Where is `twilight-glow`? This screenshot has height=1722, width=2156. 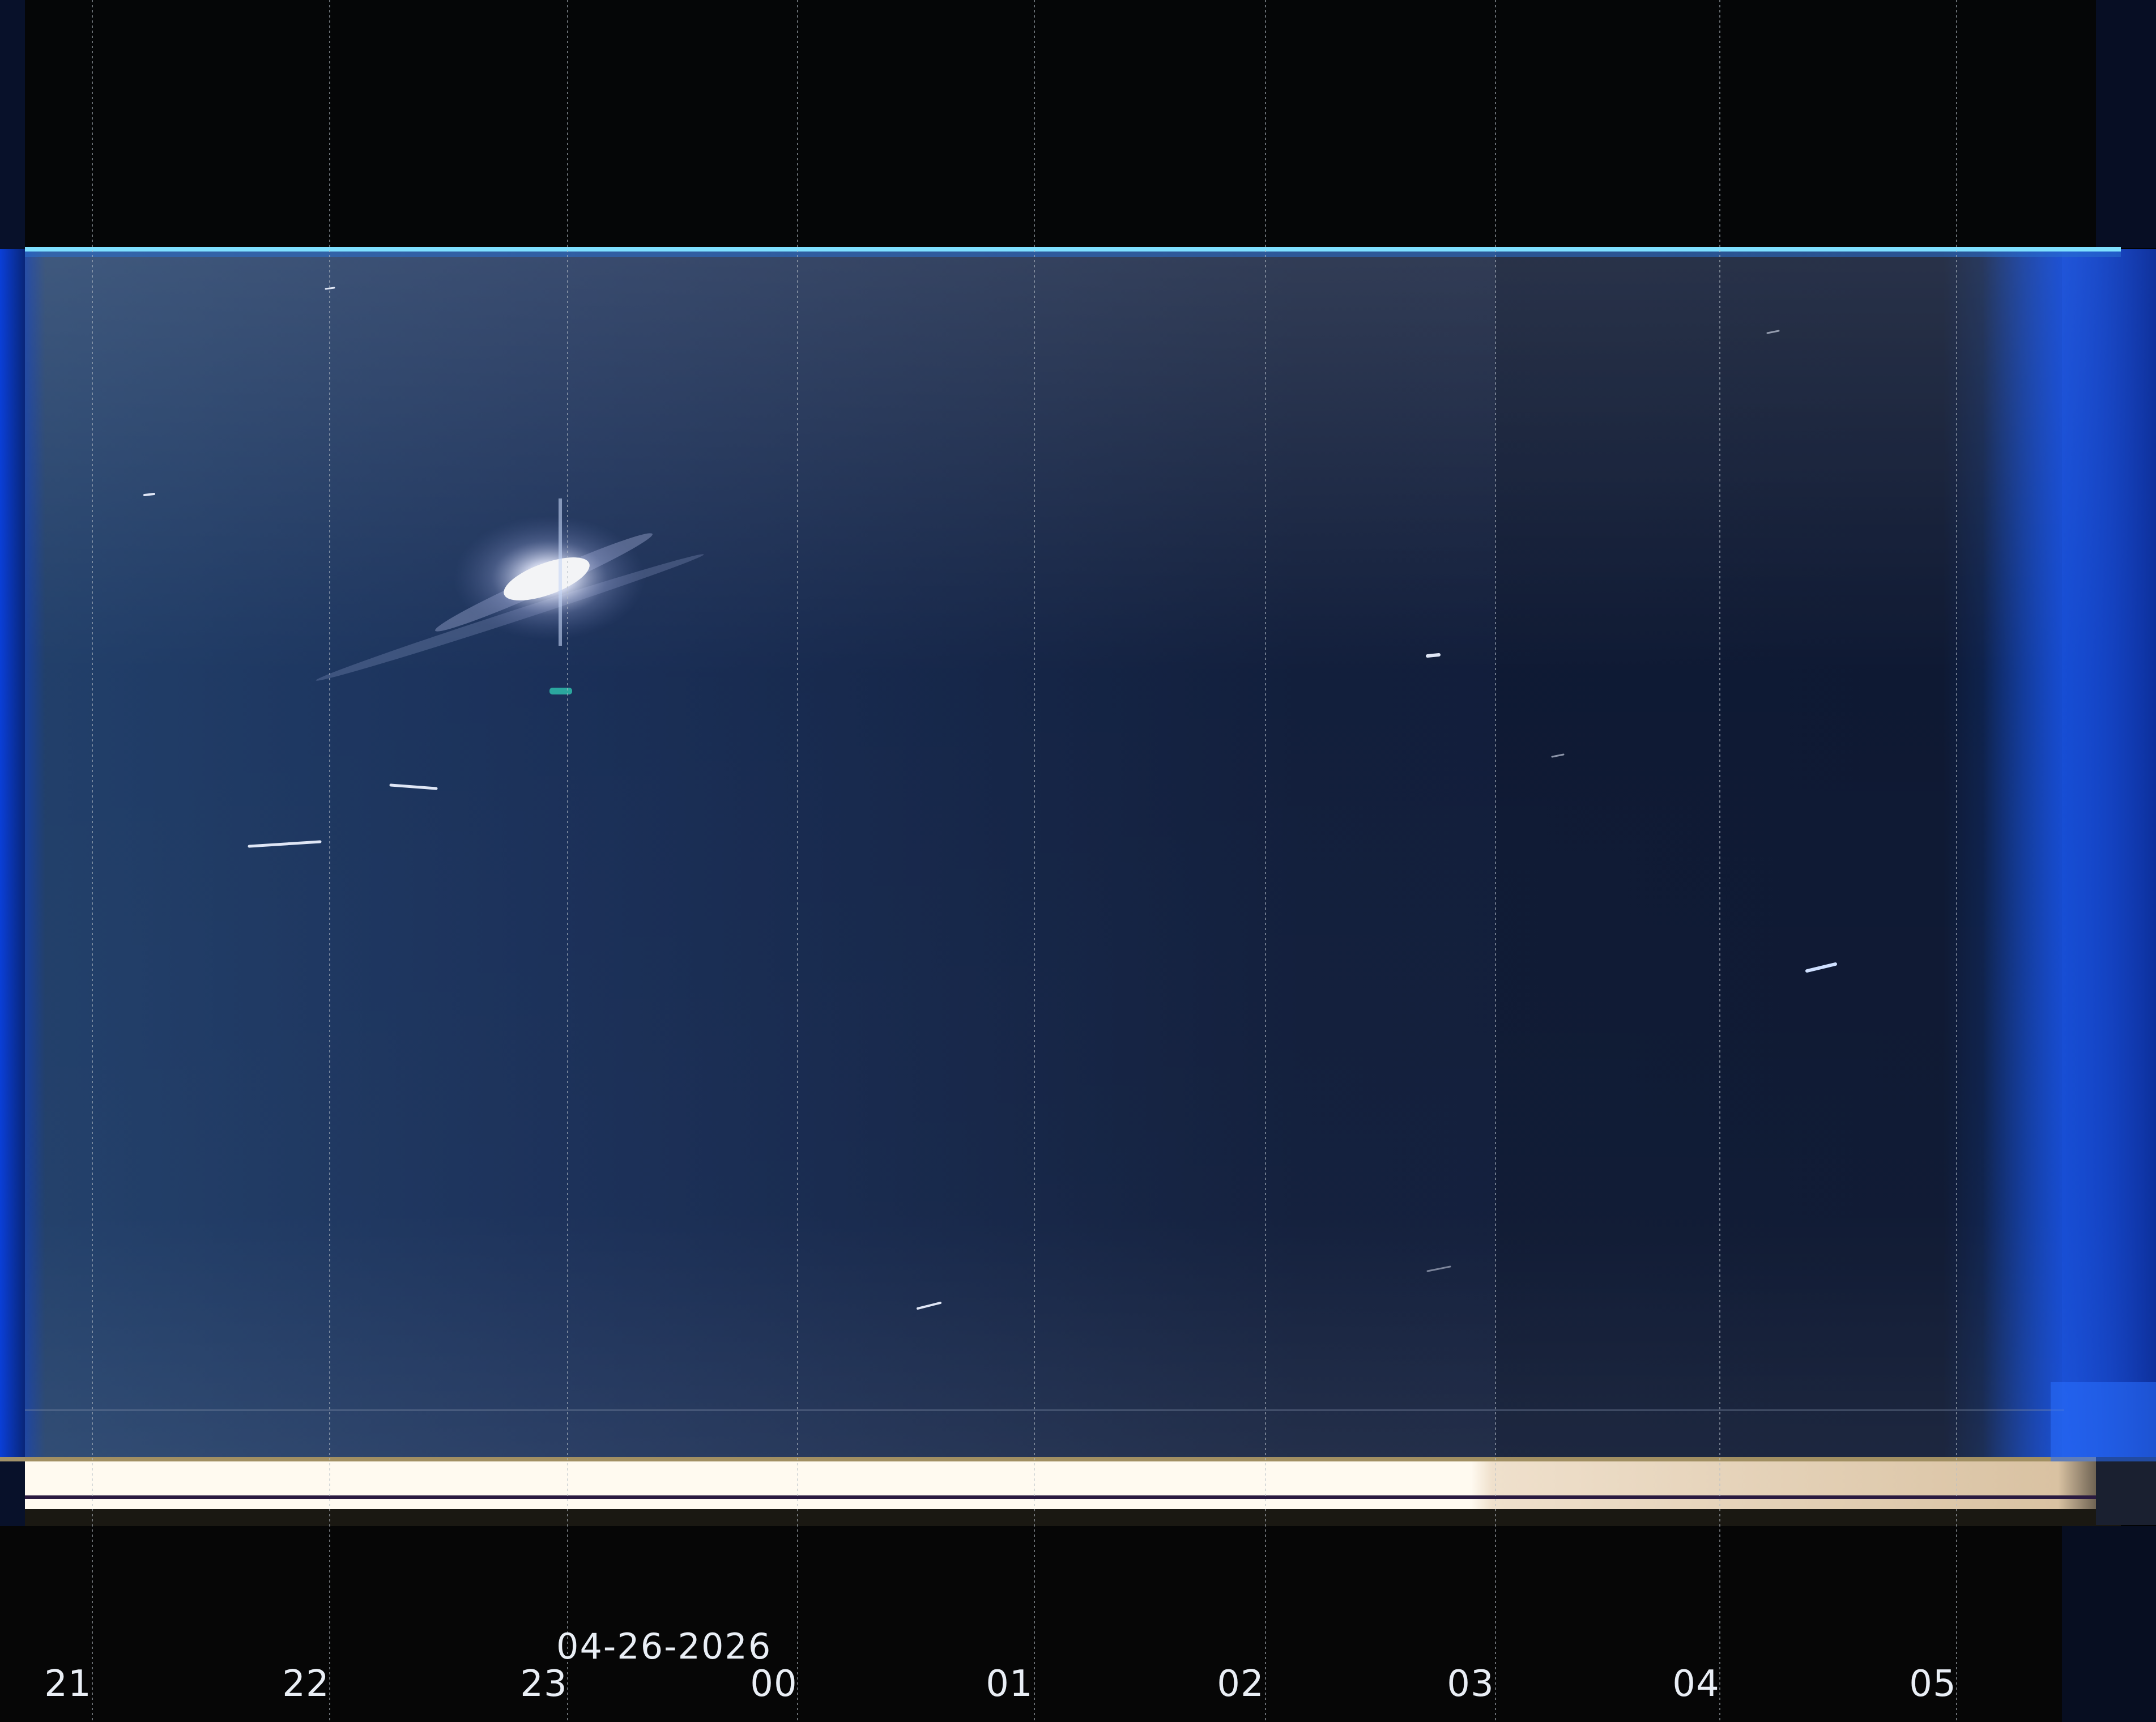 twilight-glow is located at coordinates (2070, 853).